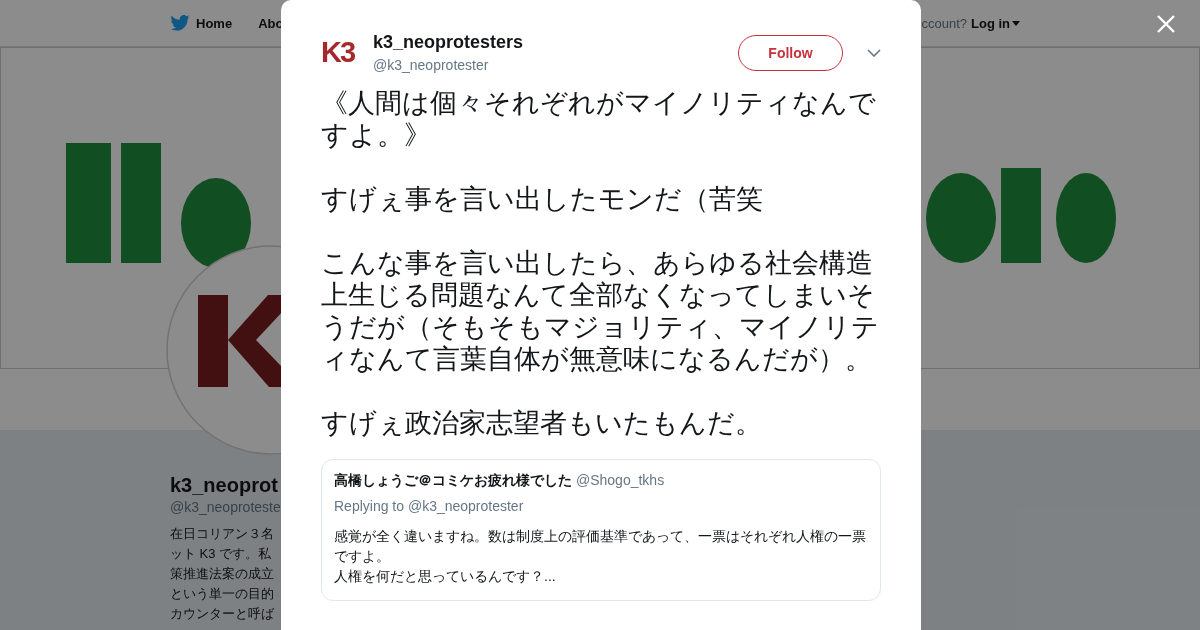 This screenshot has width=1200, height=630. Describe the element at coordinates (222, 594) in the screenshot. I see `bio-line: という単一の目的` at that location.